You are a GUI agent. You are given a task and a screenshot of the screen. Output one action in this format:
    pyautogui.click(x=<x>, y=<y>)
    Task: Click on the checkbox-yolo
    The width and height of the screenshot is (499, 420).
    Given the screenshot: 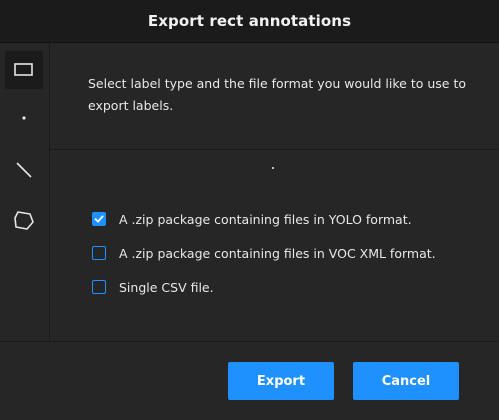 What is the action you would take?
    pyautogui.click(x=99, y=219)
    